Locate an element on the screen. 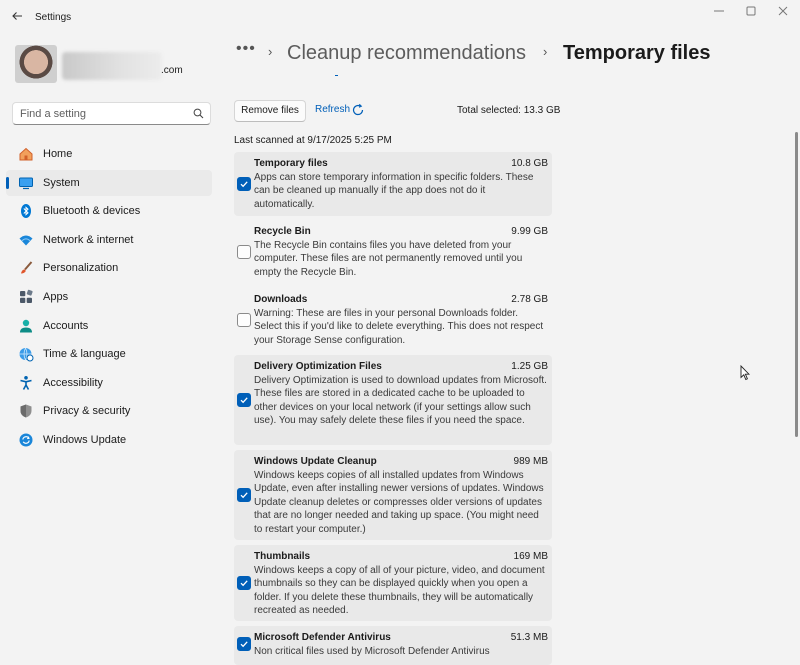  sidebar-item-accessibility: Accessibility is located at coordinates (109, 383).